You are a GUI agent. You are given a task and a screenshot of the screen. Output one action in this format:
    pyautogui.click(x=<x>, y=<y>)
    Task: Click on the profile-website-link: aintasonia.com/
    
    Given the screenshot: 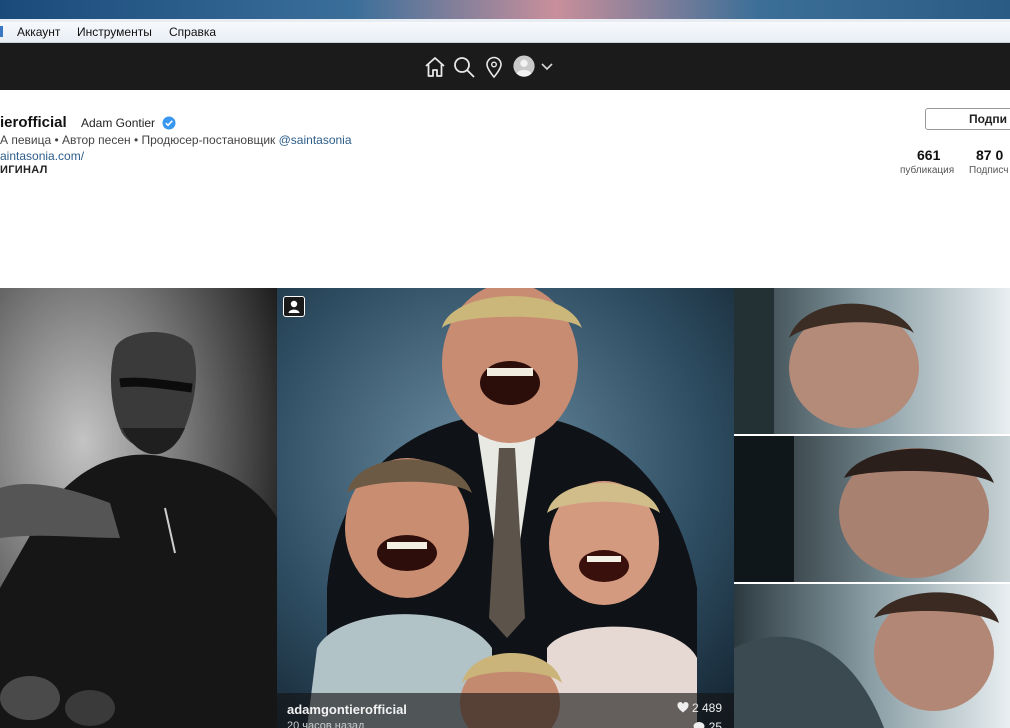 What is the action you would take?
    pyautogui.click(x=42, y=156)
    